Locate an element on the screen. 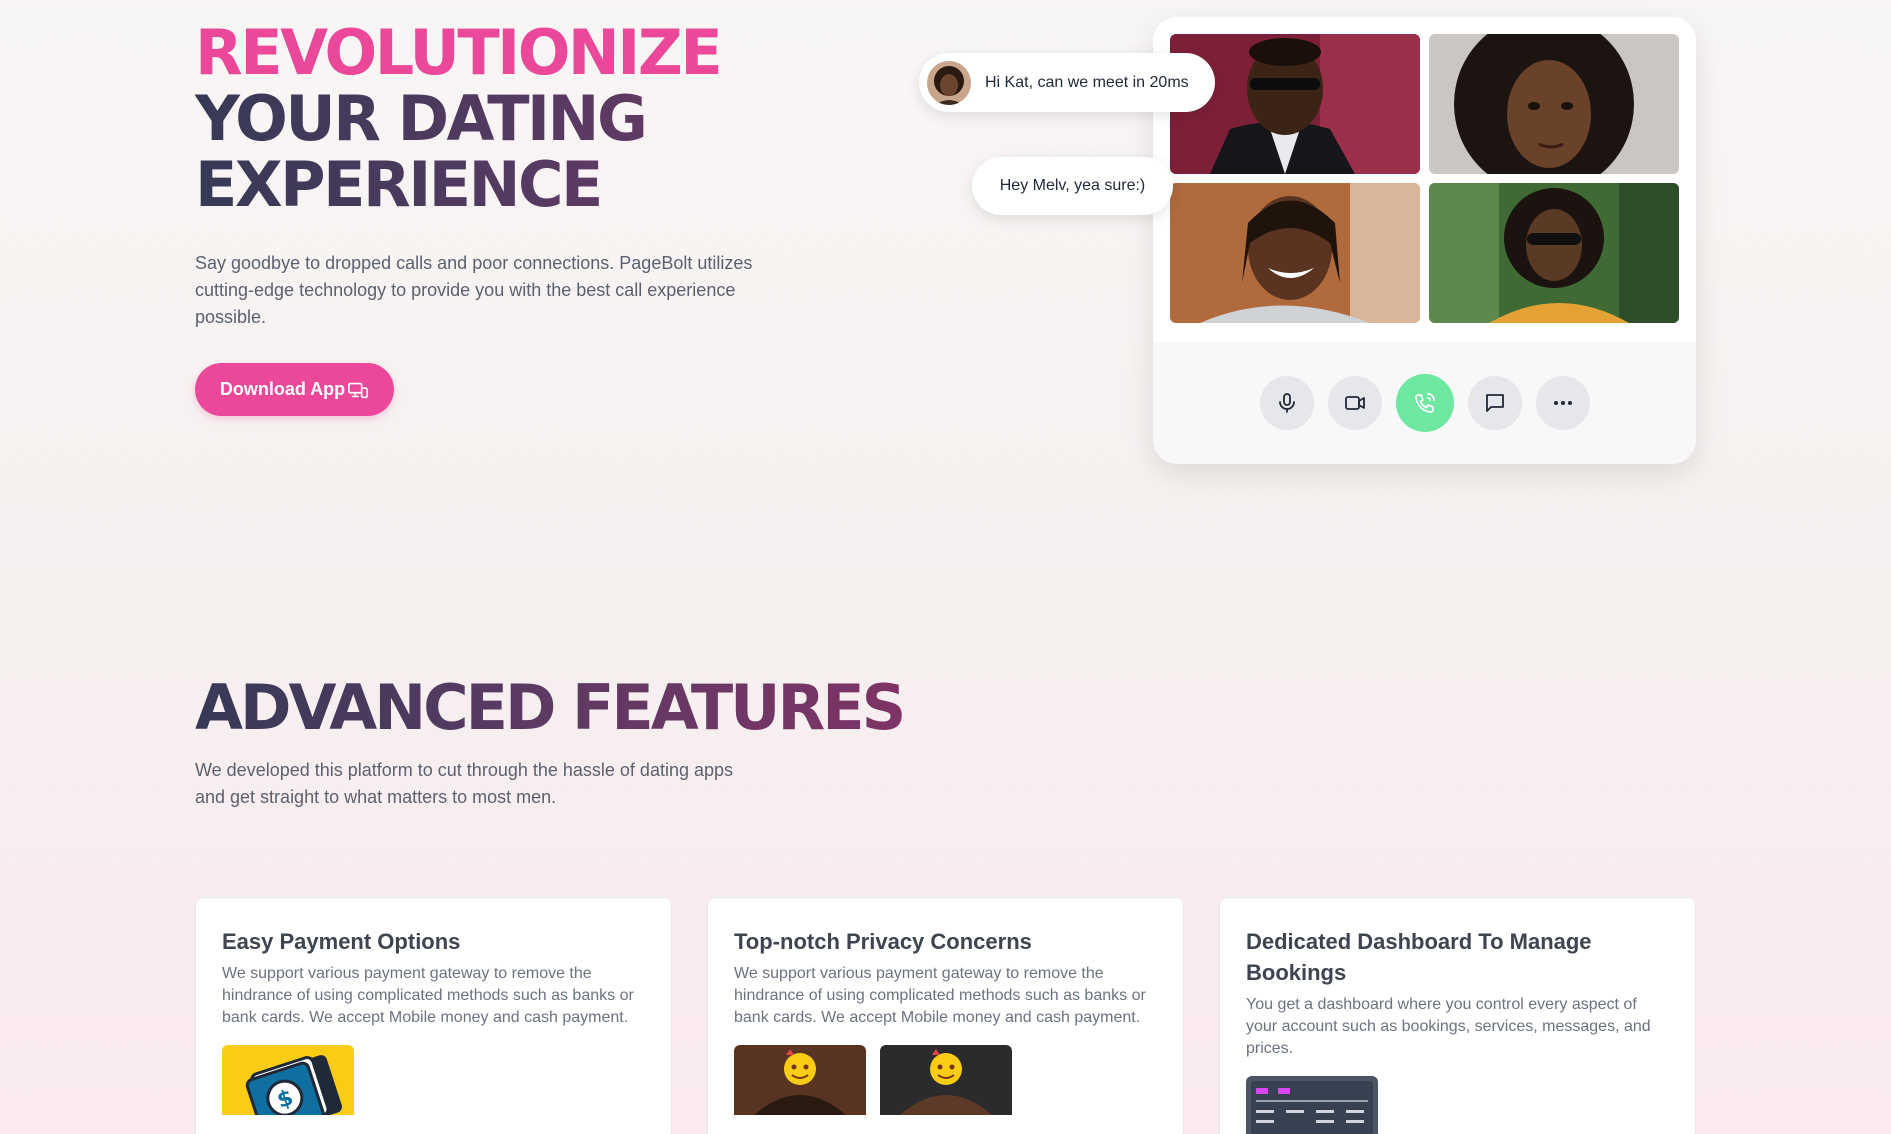  chat-bubble-outgoing: Hi Kat, can we meet in 20ms is located at coordinates (1067, 82).